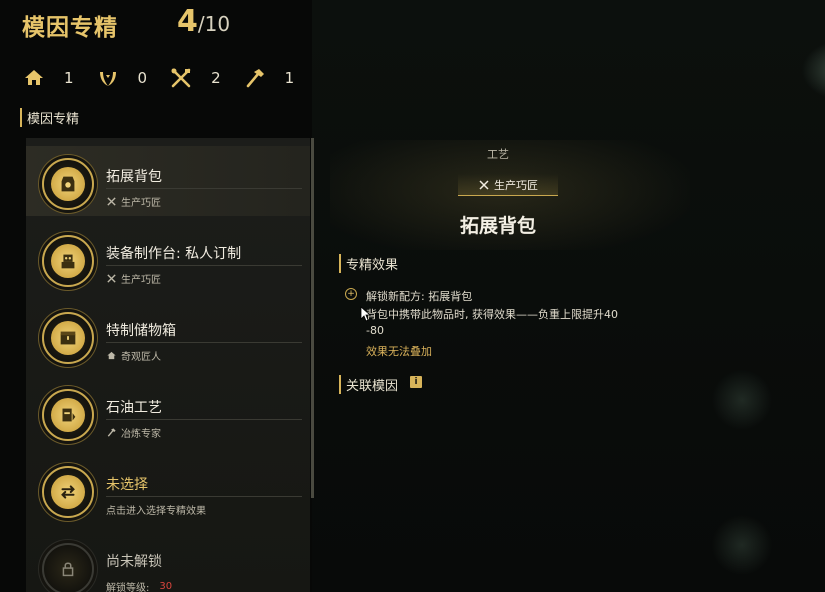 The image size is (825, 592). Describe the element at coordinates (195, 78) in the screenshot. I see `stat-tools: 2` at that location.